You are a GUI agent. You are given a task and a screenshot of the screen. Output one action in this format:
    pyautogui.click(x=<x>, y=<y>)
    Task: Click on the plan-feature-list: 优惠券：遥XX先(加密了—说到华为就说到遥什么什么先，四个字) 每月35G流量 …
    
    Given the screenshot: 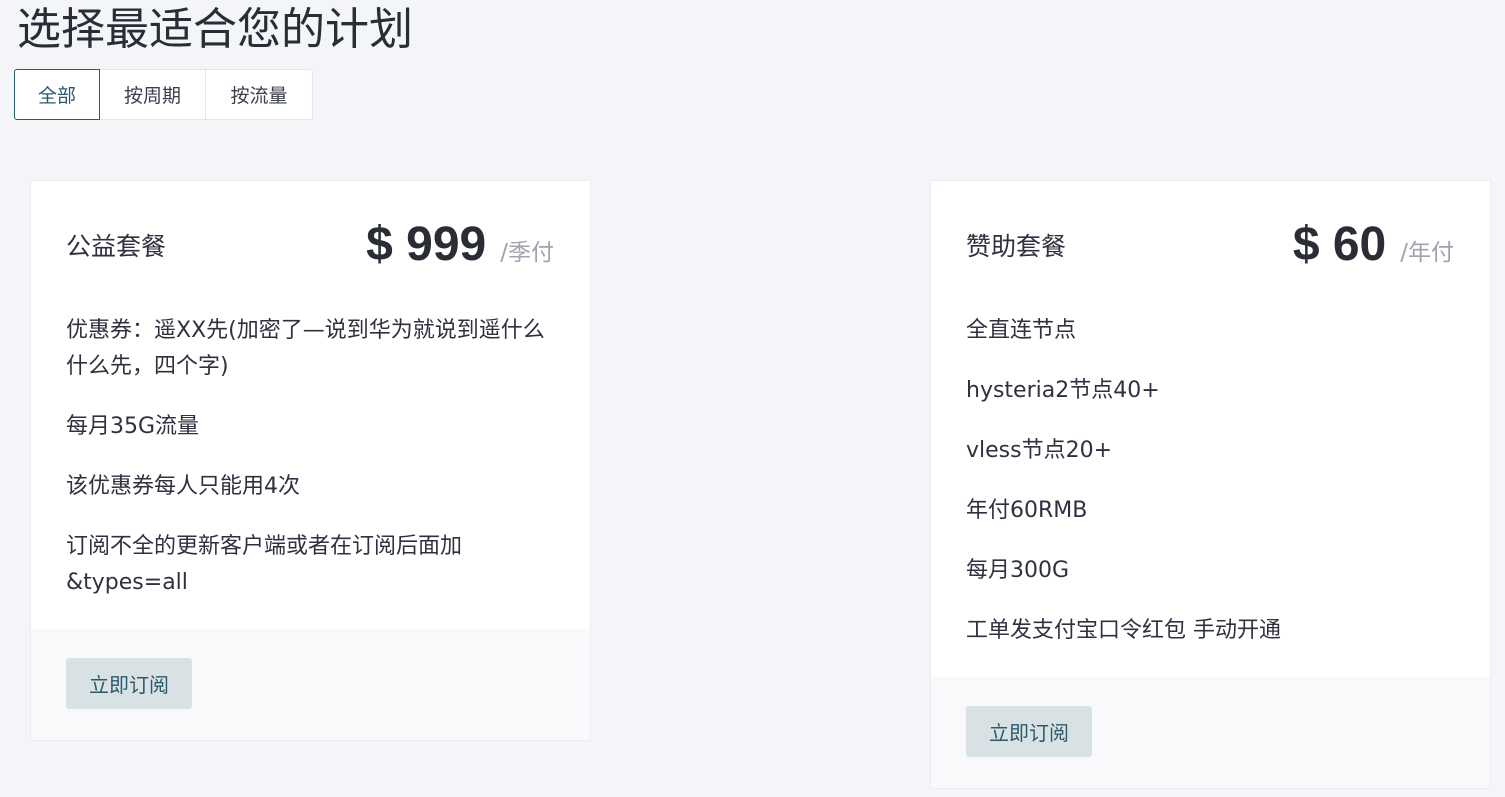 What is the action you would take?
    pyautogui.click(x=308, y=469)
    